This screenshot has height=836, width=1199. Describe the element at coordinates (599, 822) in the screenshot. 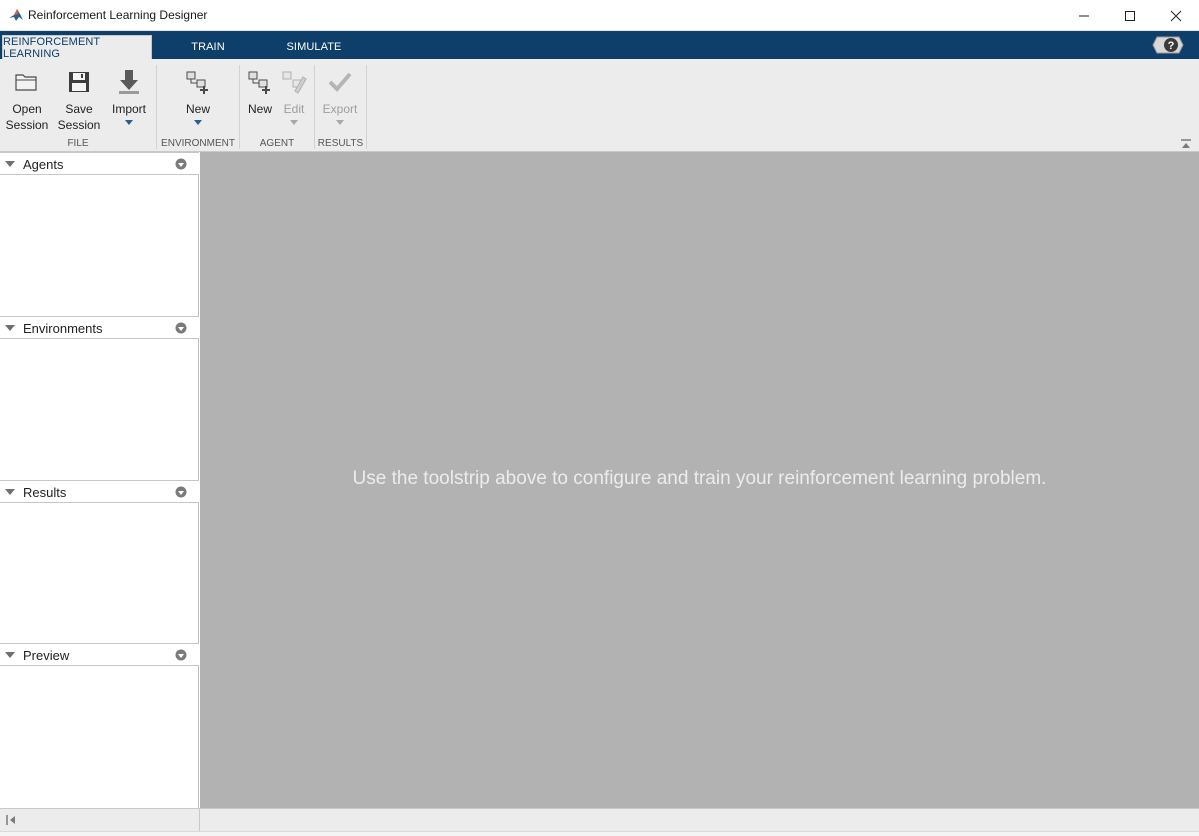

I see `status-bar` at that location.